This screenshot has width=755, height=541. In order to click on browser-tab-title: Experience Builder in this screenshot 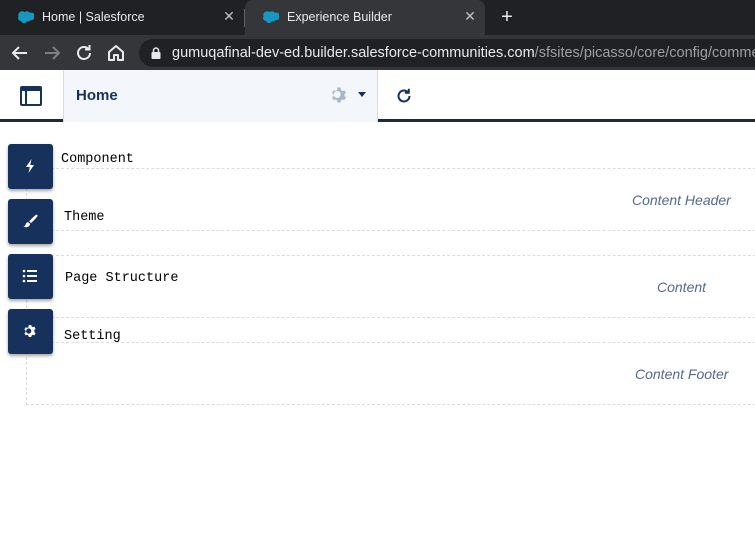, I will do `click(339, 17)`.